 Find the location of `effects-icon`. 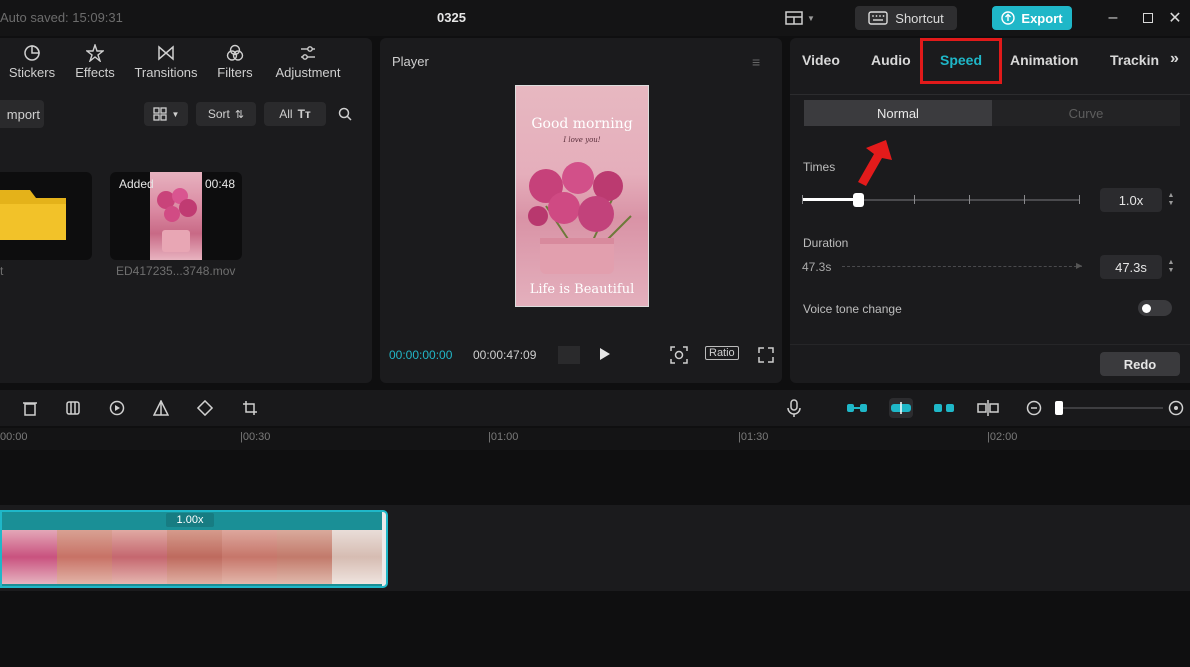

effects-icon is located at coordinates (95, 53).